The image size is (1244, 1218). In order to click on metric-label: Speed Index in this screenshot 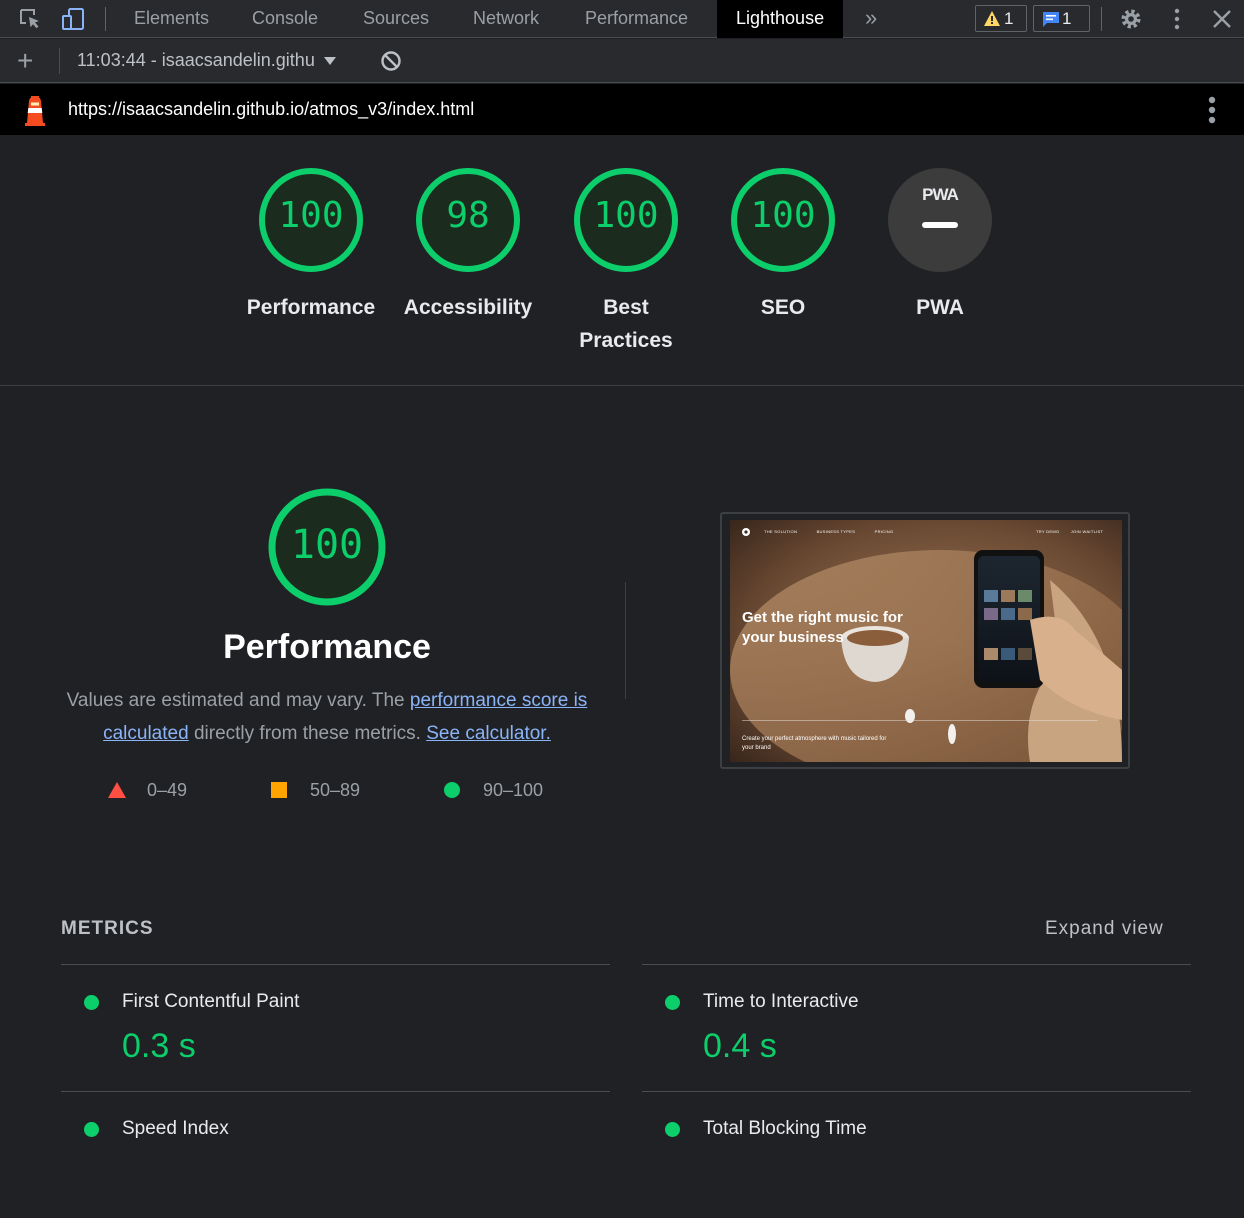, I will do `click(175, 1128)`.